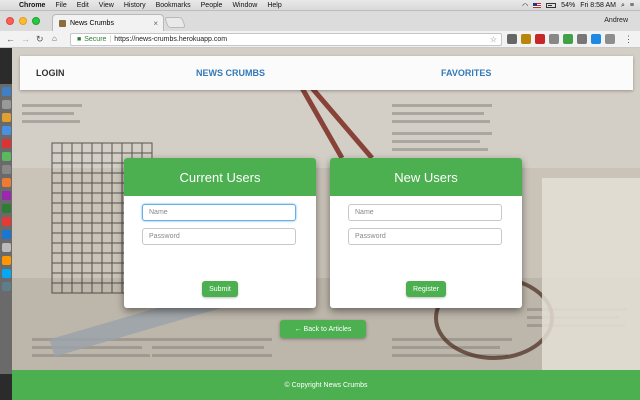  I want to click on menu-history: History, so click(135, 5).